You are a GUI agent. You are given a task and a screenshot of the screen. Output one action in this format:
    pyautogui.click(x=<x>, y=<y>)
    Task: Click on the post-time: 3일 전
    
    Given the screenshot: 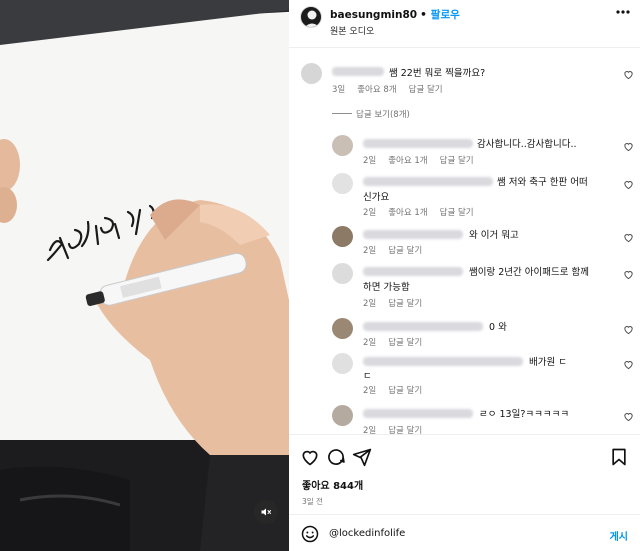 What is the action you would take?
    pyautogui.click(x=312, y=501)
    